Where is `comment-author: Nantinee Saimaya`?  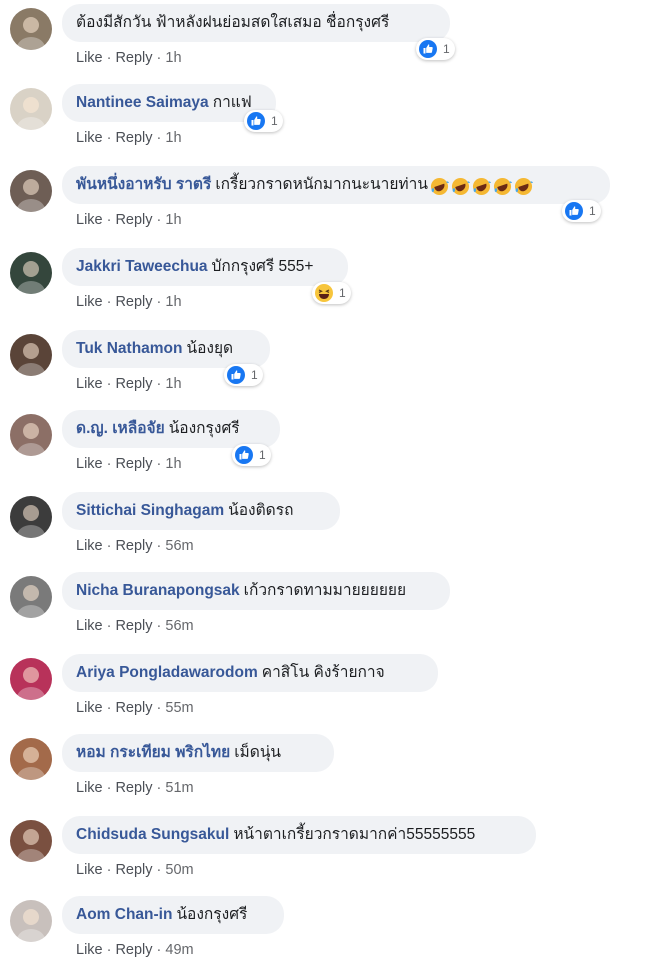
comment-author: Nantinee Saimaya is located at coordinates (142, 102).